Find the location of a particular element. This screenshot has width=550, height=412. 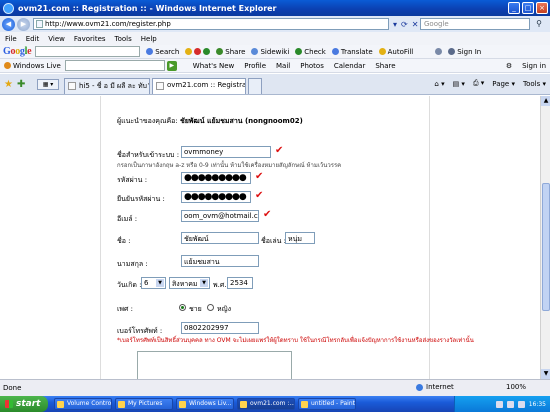

stop-icon: ✕ is located at coordinates (415, 24).